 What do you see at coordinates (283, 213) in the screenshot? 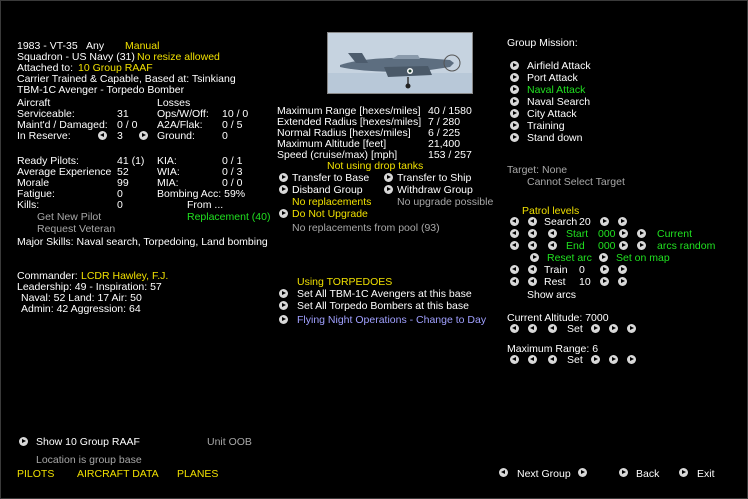
I see `do-not-upgrade-icon` at bounding box center [283, 213].